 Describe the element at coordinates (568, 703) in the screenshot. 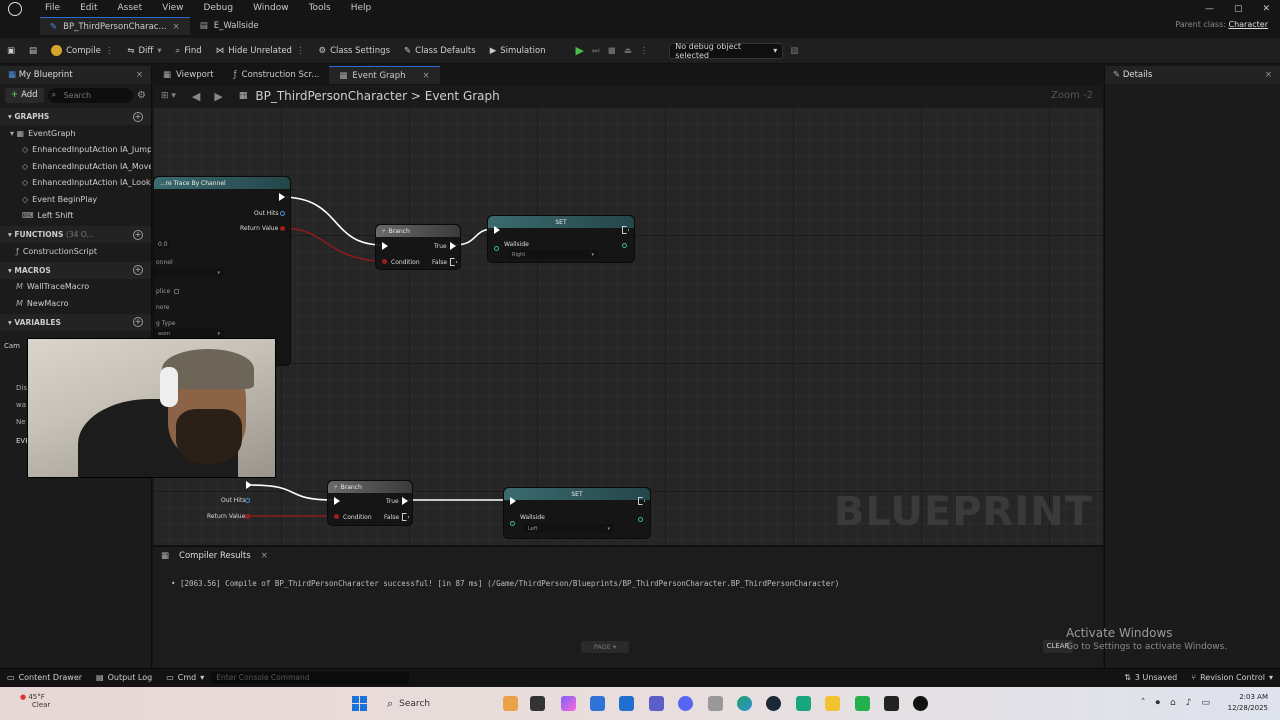

I see `copilot-icon` at that location.